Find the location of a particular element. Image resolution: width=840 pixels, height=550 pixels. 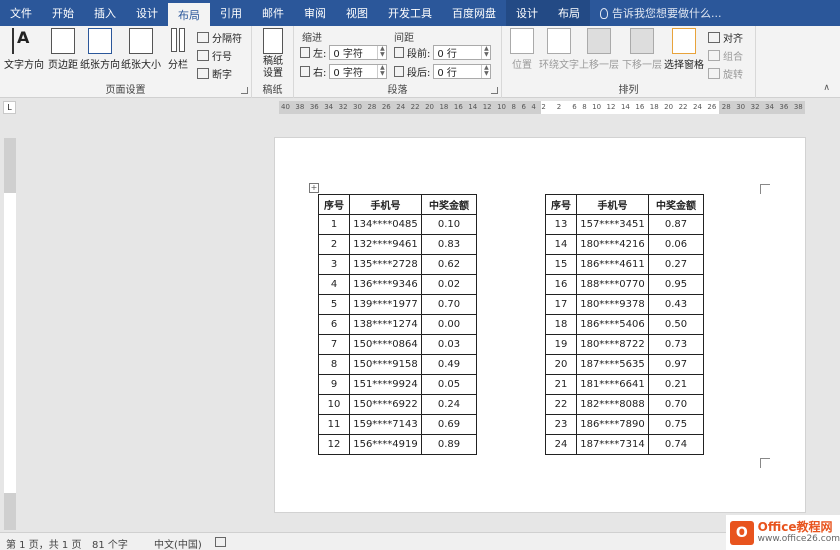

table-cell: 0.89 is located at coordinates (449, 444).